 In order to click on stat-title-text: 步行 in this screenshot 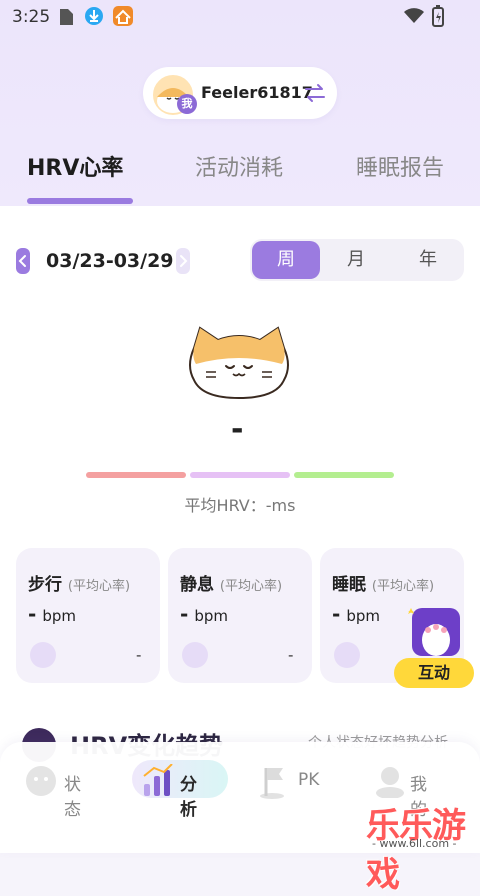, I will do `click(45, 585)`.